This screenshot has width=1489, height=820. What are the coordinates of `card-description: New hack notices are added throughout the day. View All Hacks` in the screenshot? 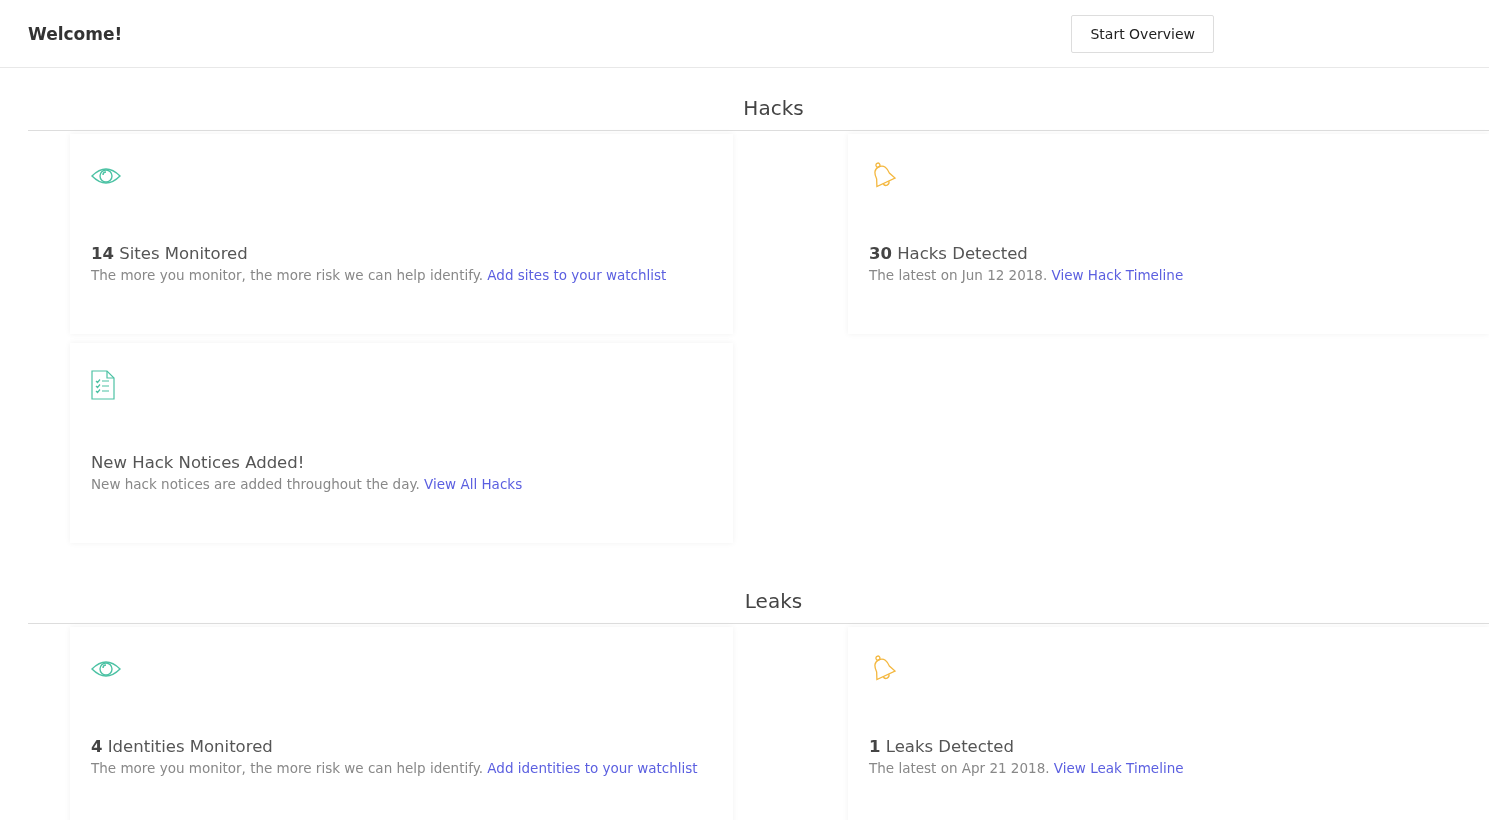 It's located at (307, 484).